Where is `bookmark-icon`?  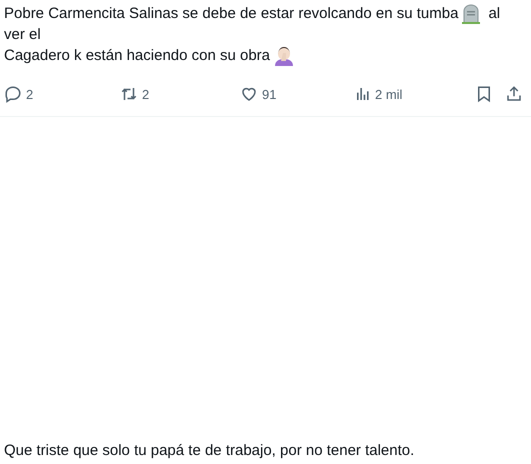
bookmark-icon is located at coordinates (484, 94).